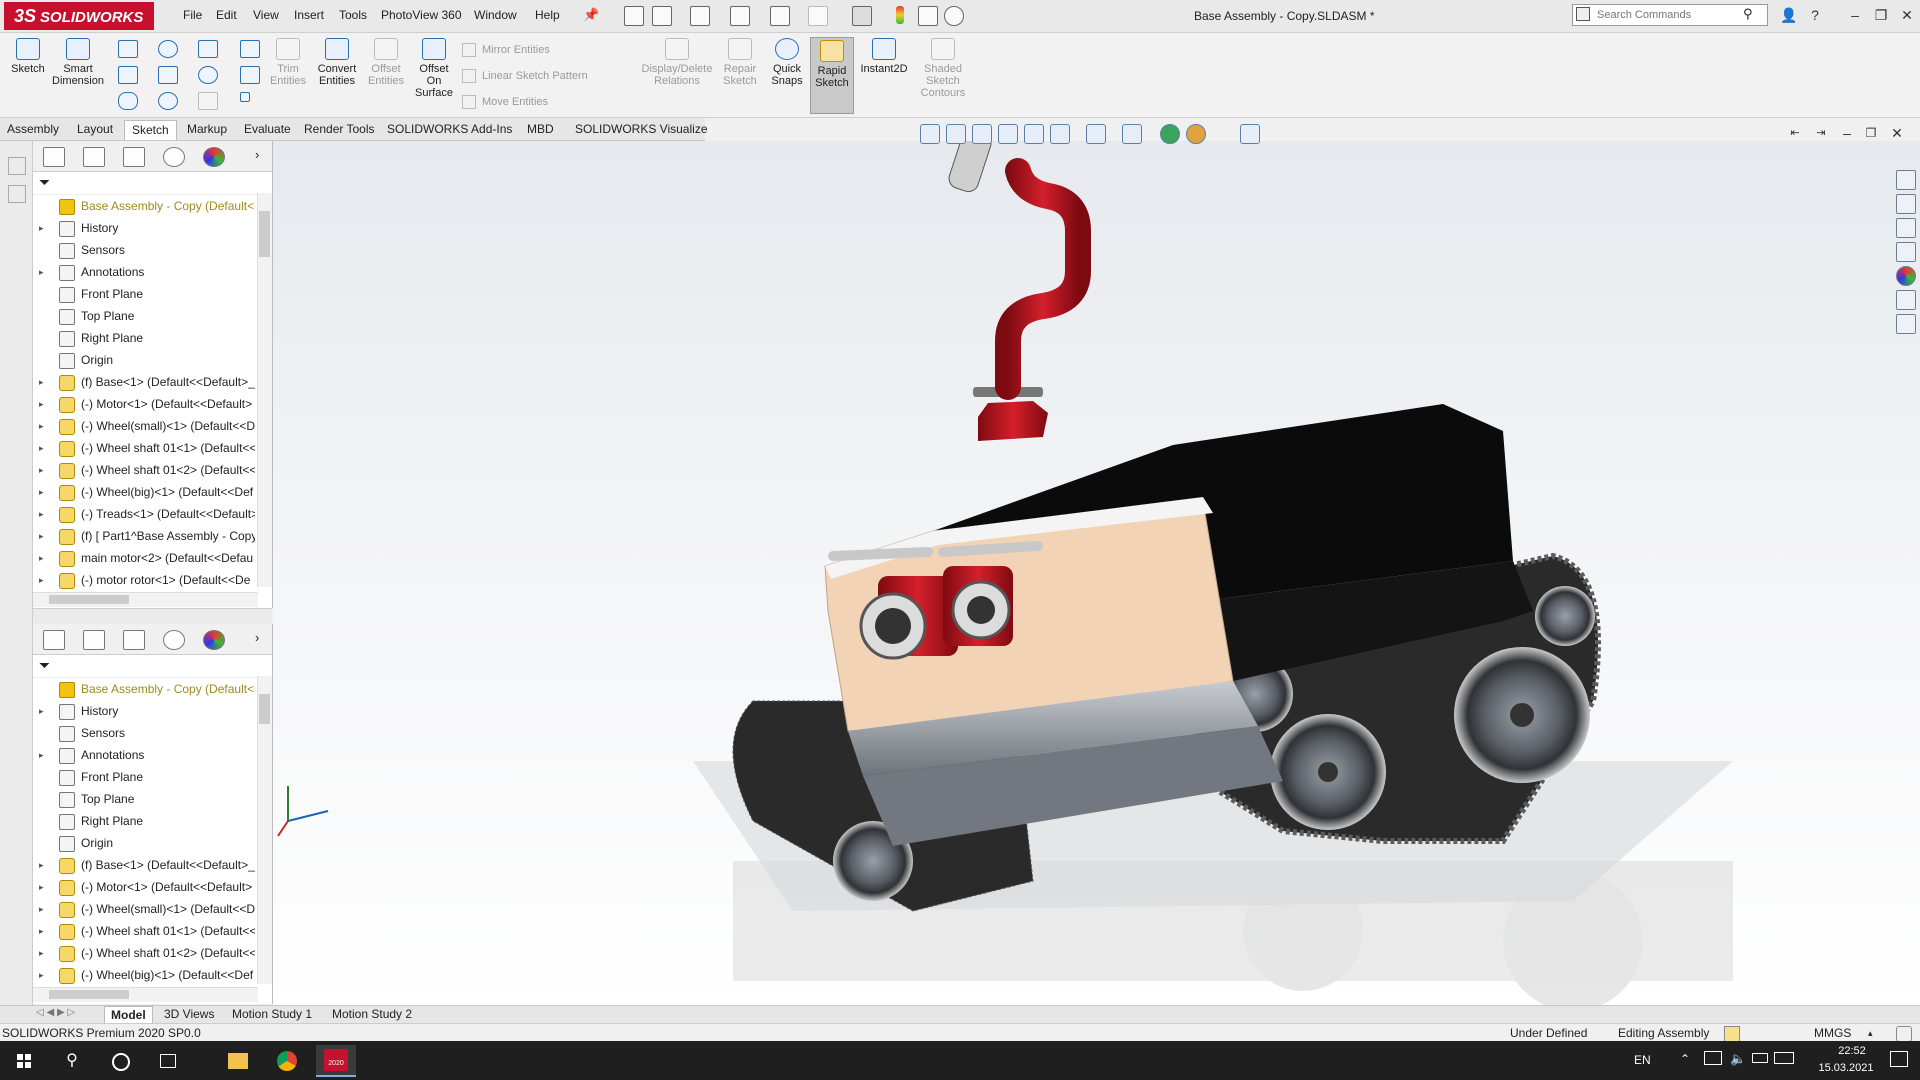  What do you see at coordinates (641, 129) in the screenshot?
I see `tab-solidworks-visualize: SOLIDWORKS Visualize` at bounding box center [641, 129].